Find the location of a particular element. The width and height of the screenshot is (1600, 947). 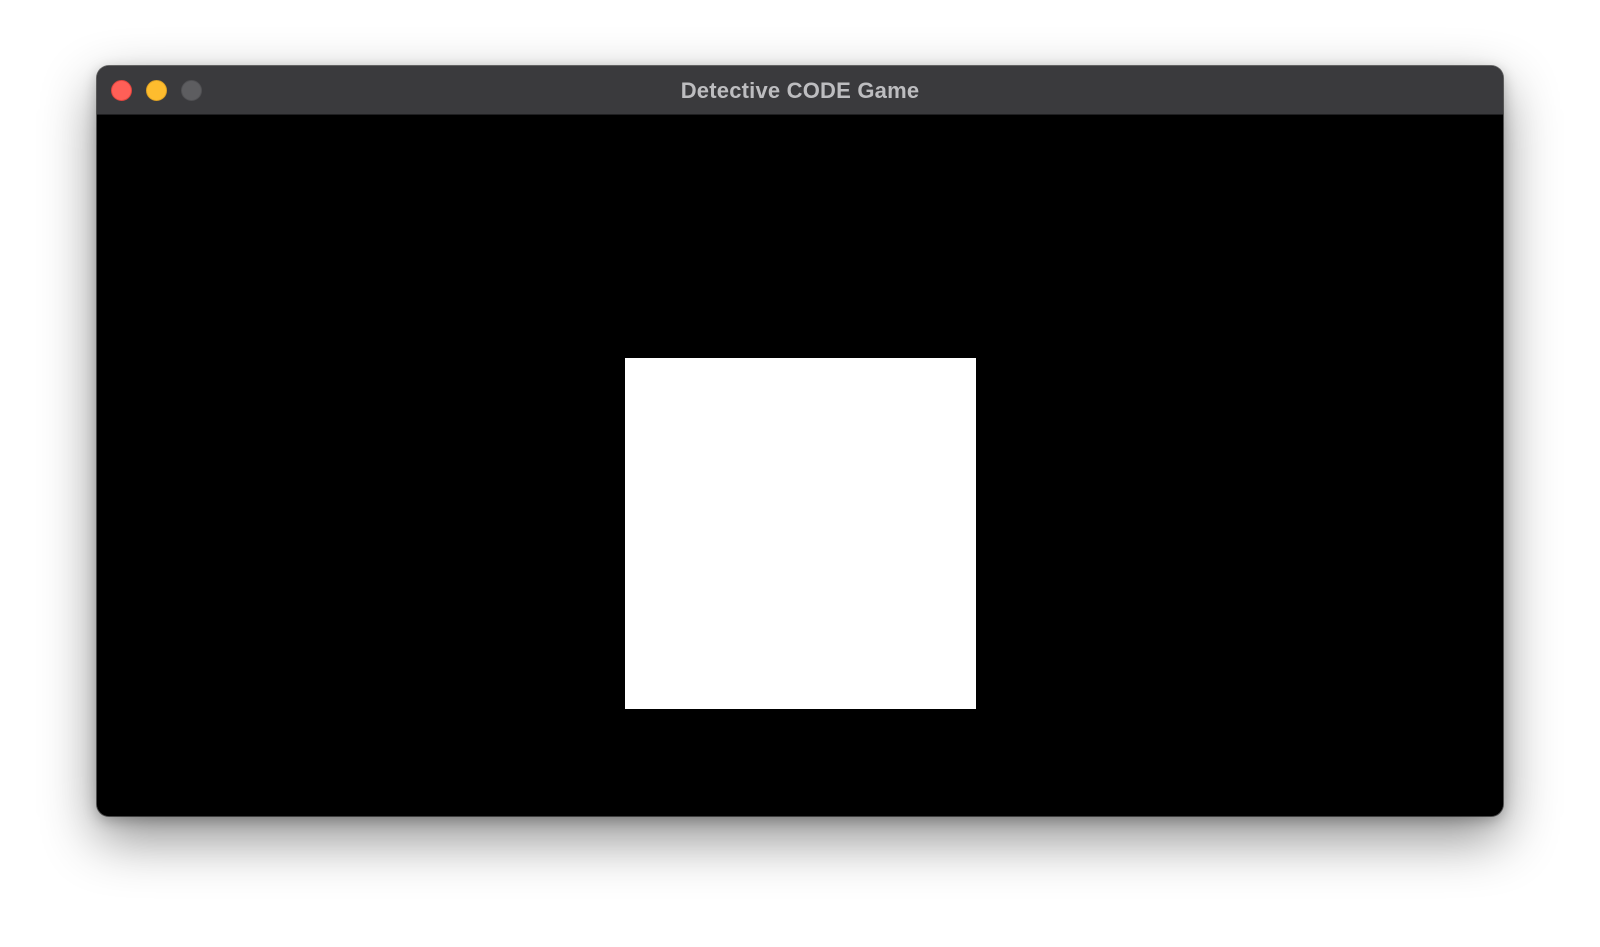

window-title: Detective CODE Game is located at coordinates (800, 90).